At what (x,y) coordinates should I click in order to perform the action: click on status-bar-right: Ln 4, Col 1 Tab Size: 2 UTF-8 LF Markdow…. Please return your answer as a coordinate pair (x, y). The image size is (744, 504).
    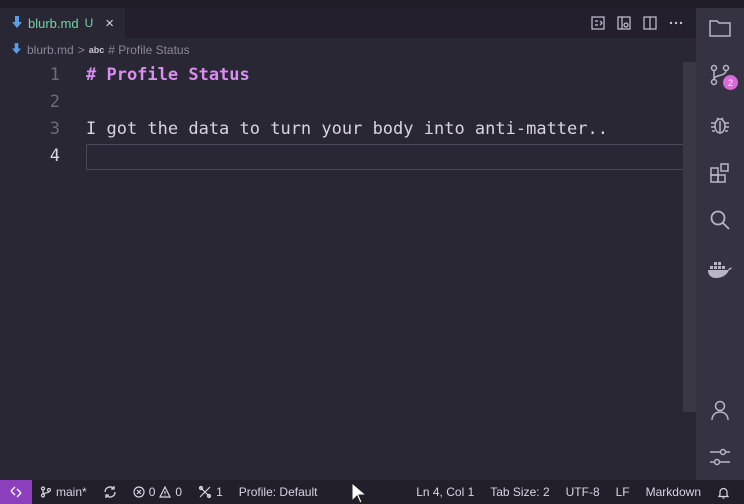
    Looking at the image, I should click on (576, 492).